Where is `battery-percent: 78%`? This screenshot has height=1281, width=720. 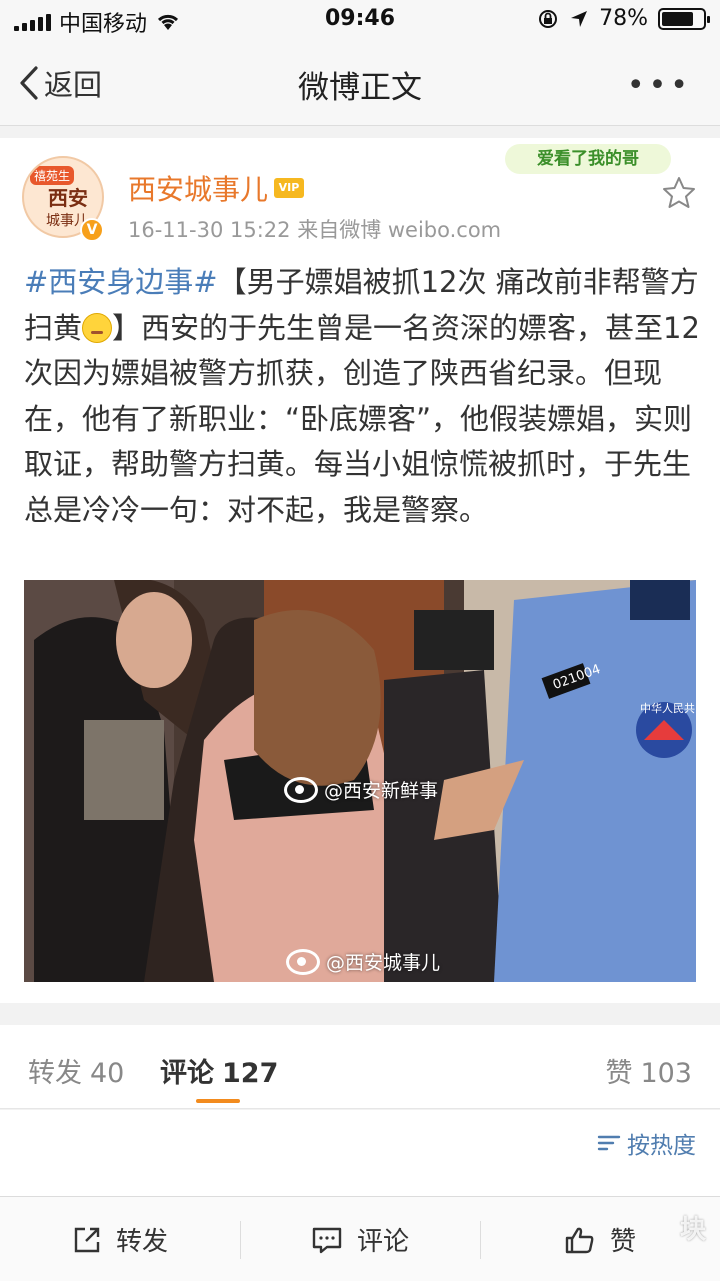
battery-percent: 78% is located at coordinates (623, 18).